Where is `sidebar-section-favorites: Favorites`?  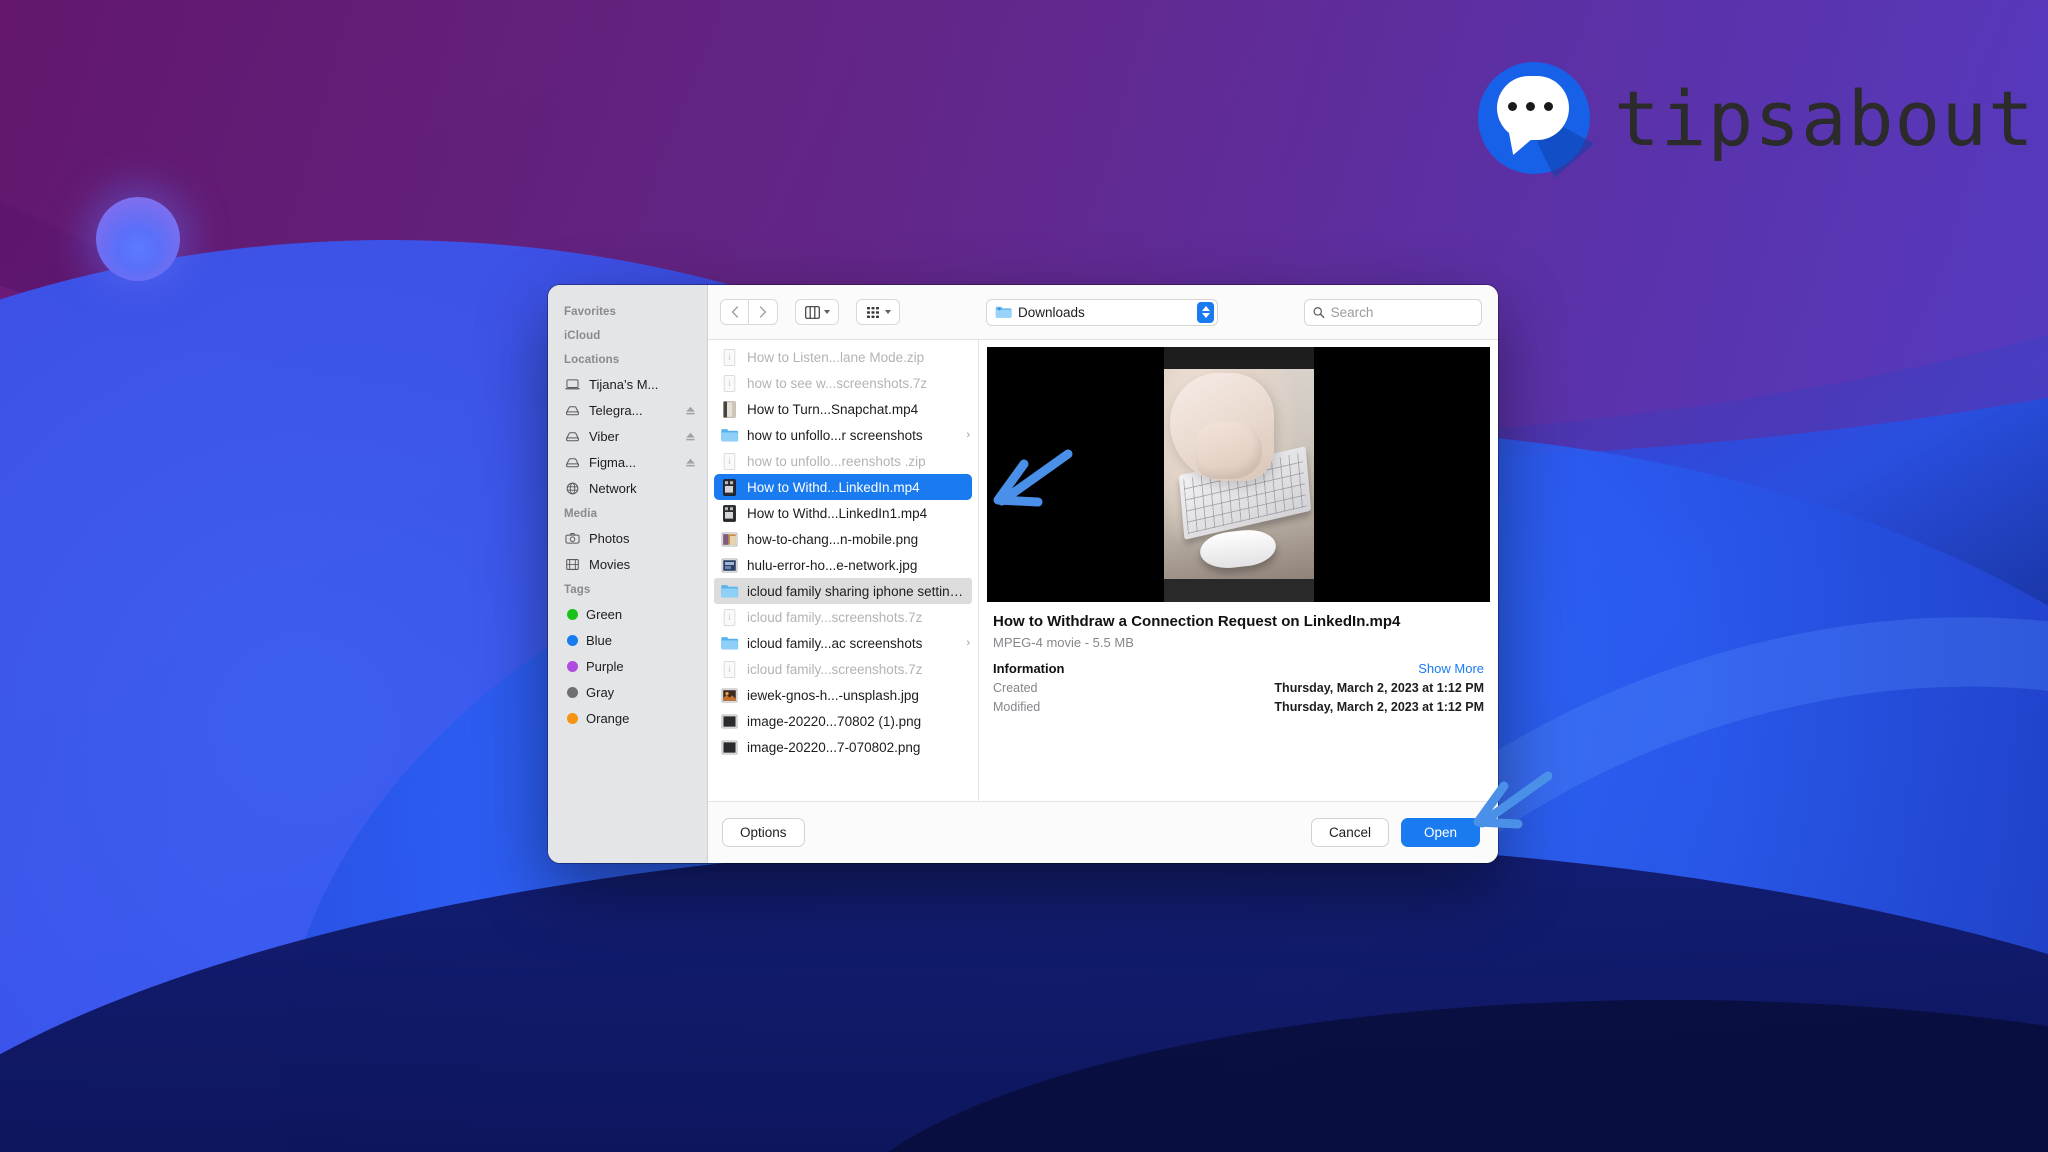
sidebar-section-favorites: Favorites is located at coordinates (590, 312).